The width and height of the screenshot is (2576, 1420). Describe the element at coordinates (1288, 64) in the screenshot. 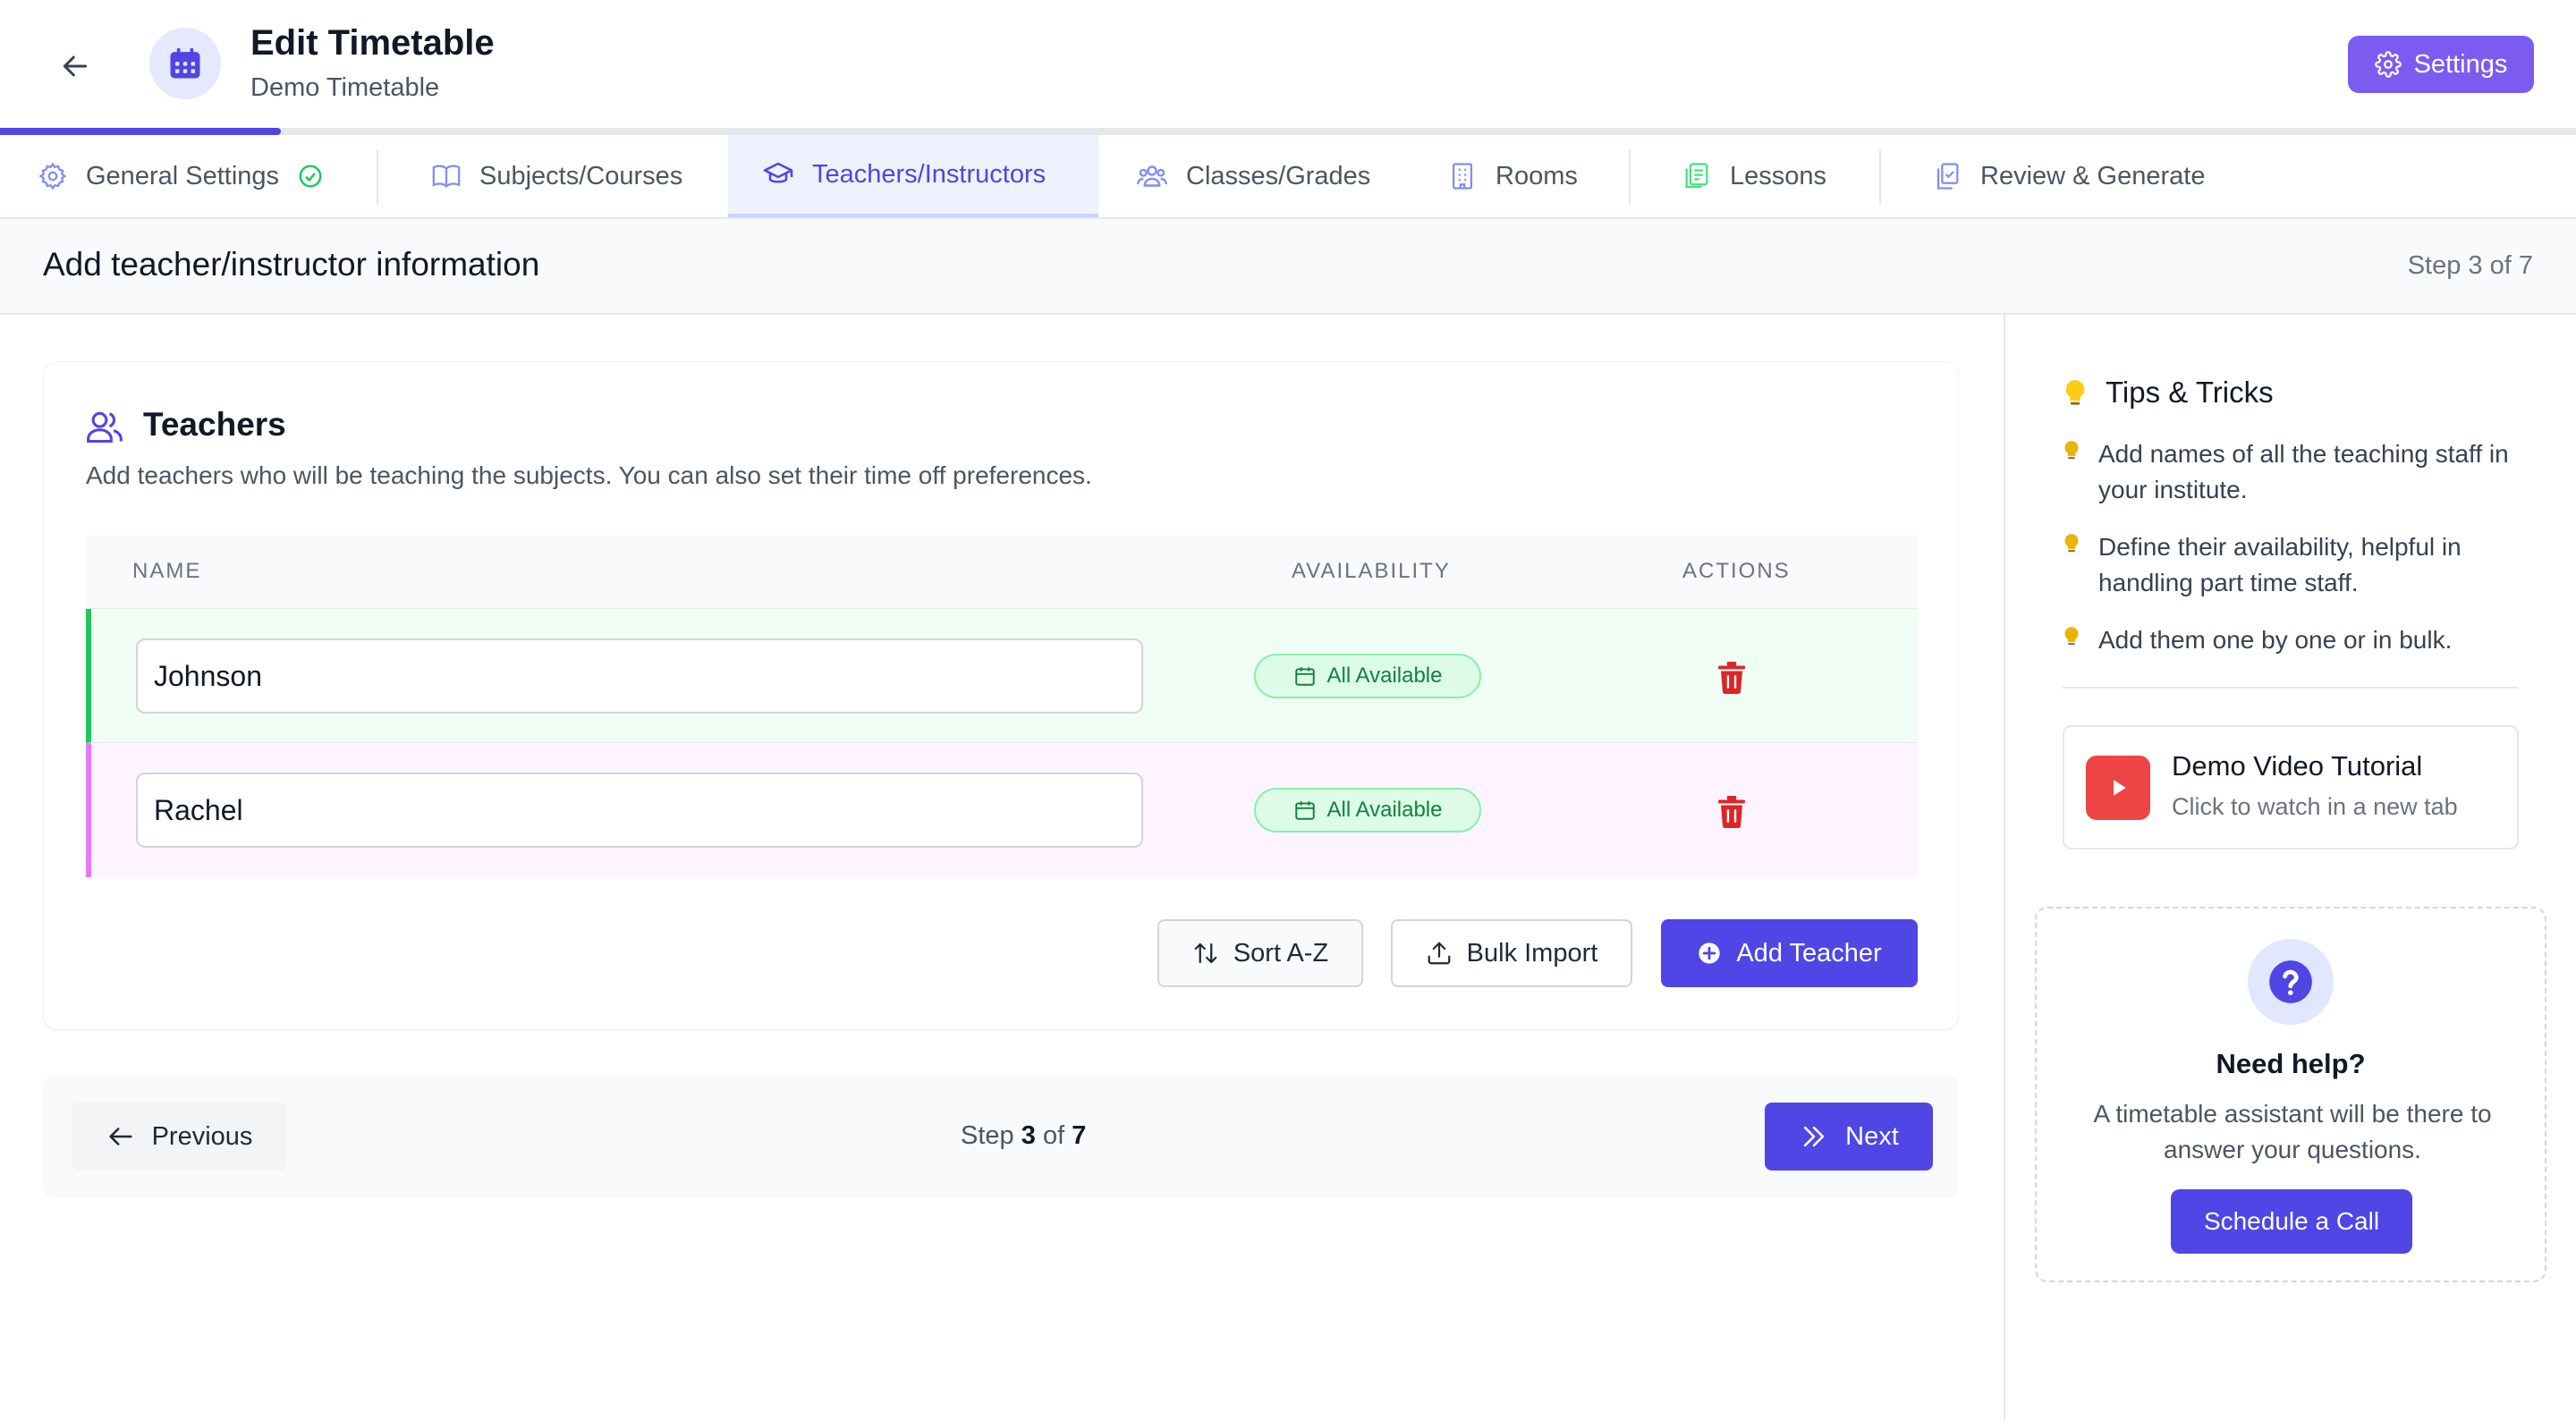

I see `app-header: Edit Timetable Demo Timetable Settings` at that location.